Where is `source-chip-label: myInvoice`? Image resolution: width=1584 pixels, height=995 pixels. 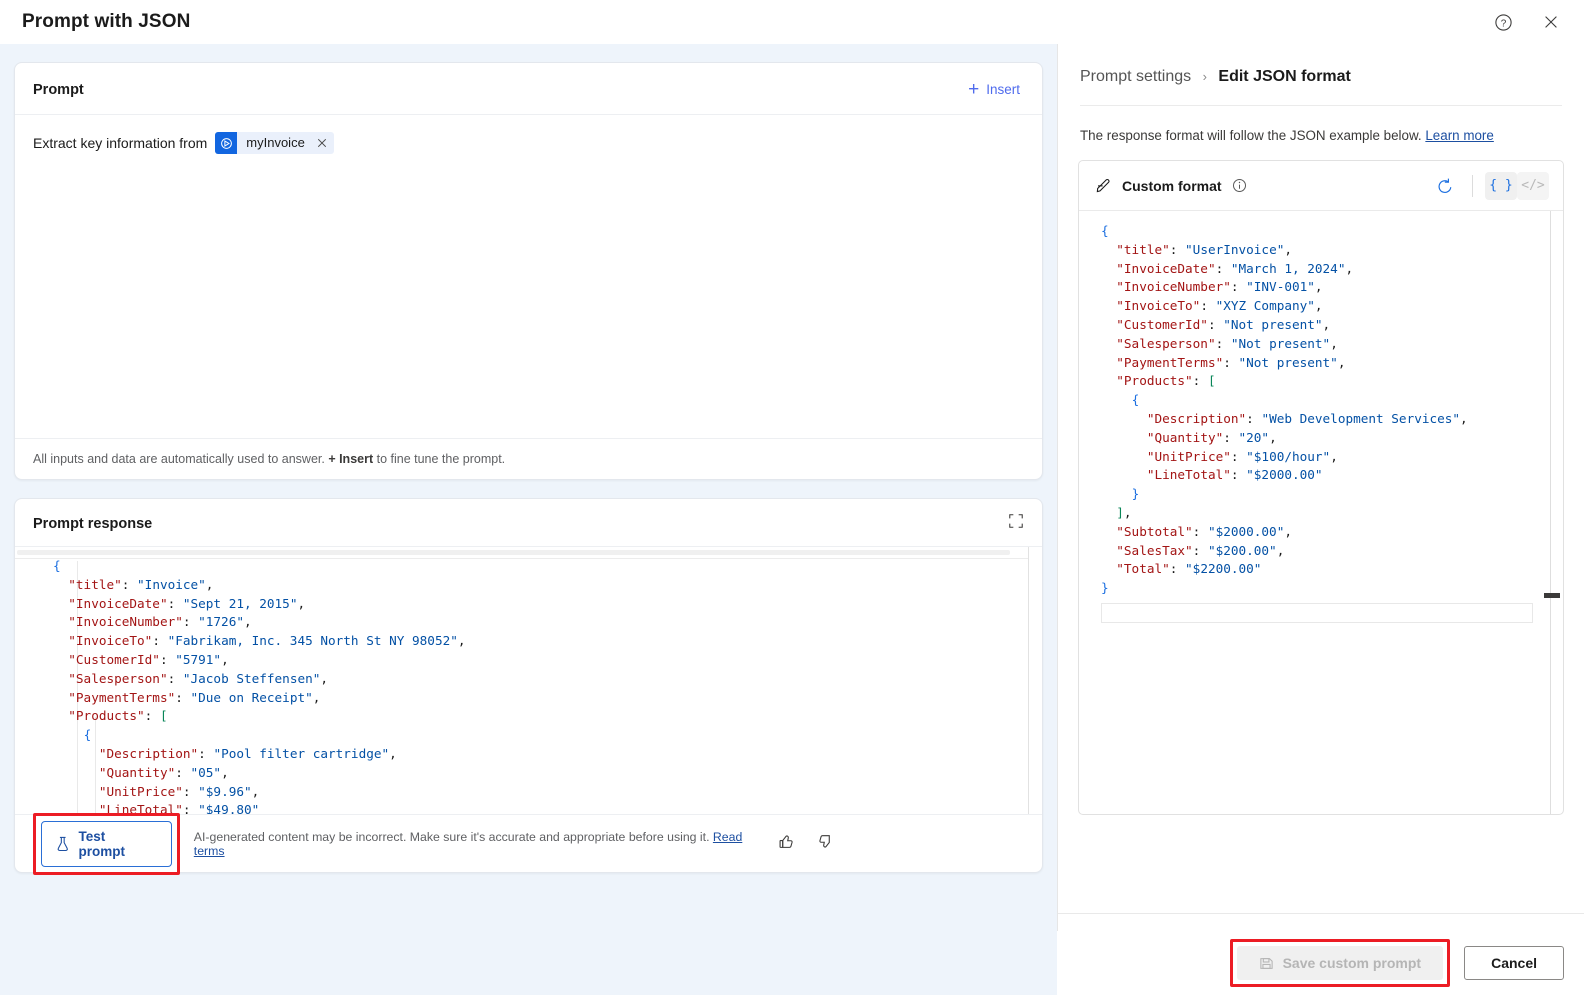
source-chip-label: myInvoice is located at coordinates (275, 142).